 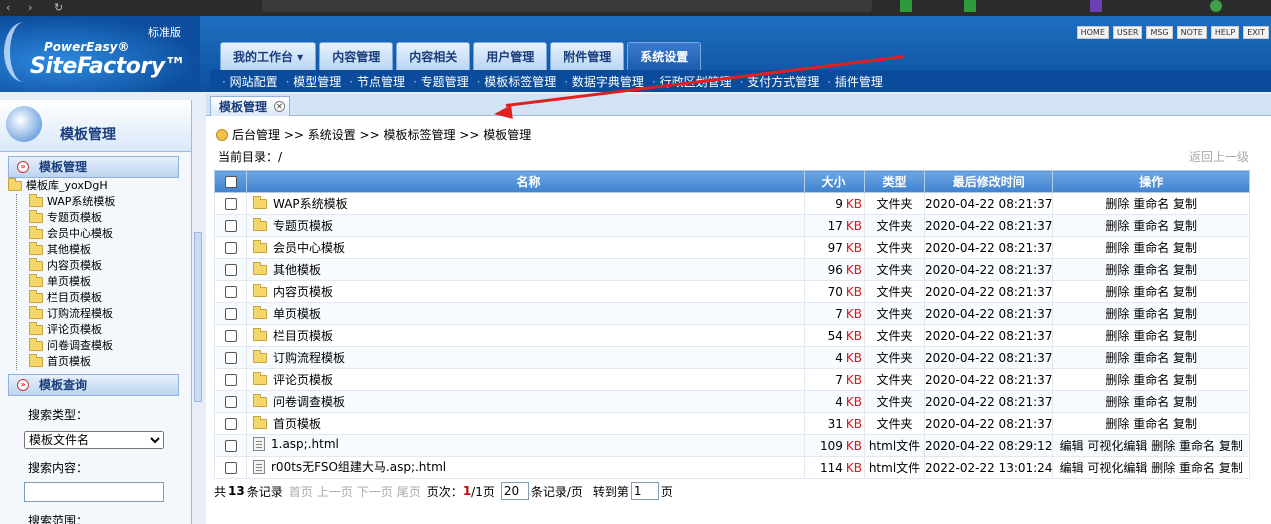 What do you see at coordinates (1216, 6) in the screenshot?
I see `profile-icon` at bounding box center [1216, 6].